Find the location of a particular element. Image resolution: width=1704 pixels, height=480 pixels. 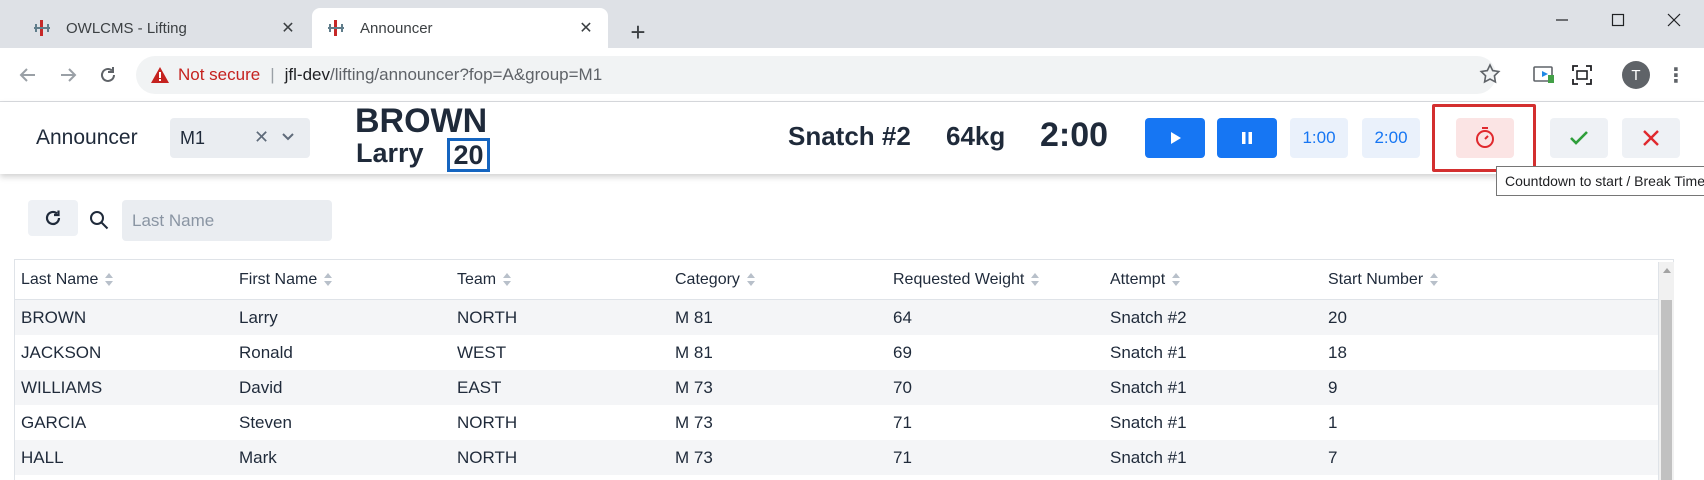

current-attempt: Snatch #2 is located at coordinates (849, 136).